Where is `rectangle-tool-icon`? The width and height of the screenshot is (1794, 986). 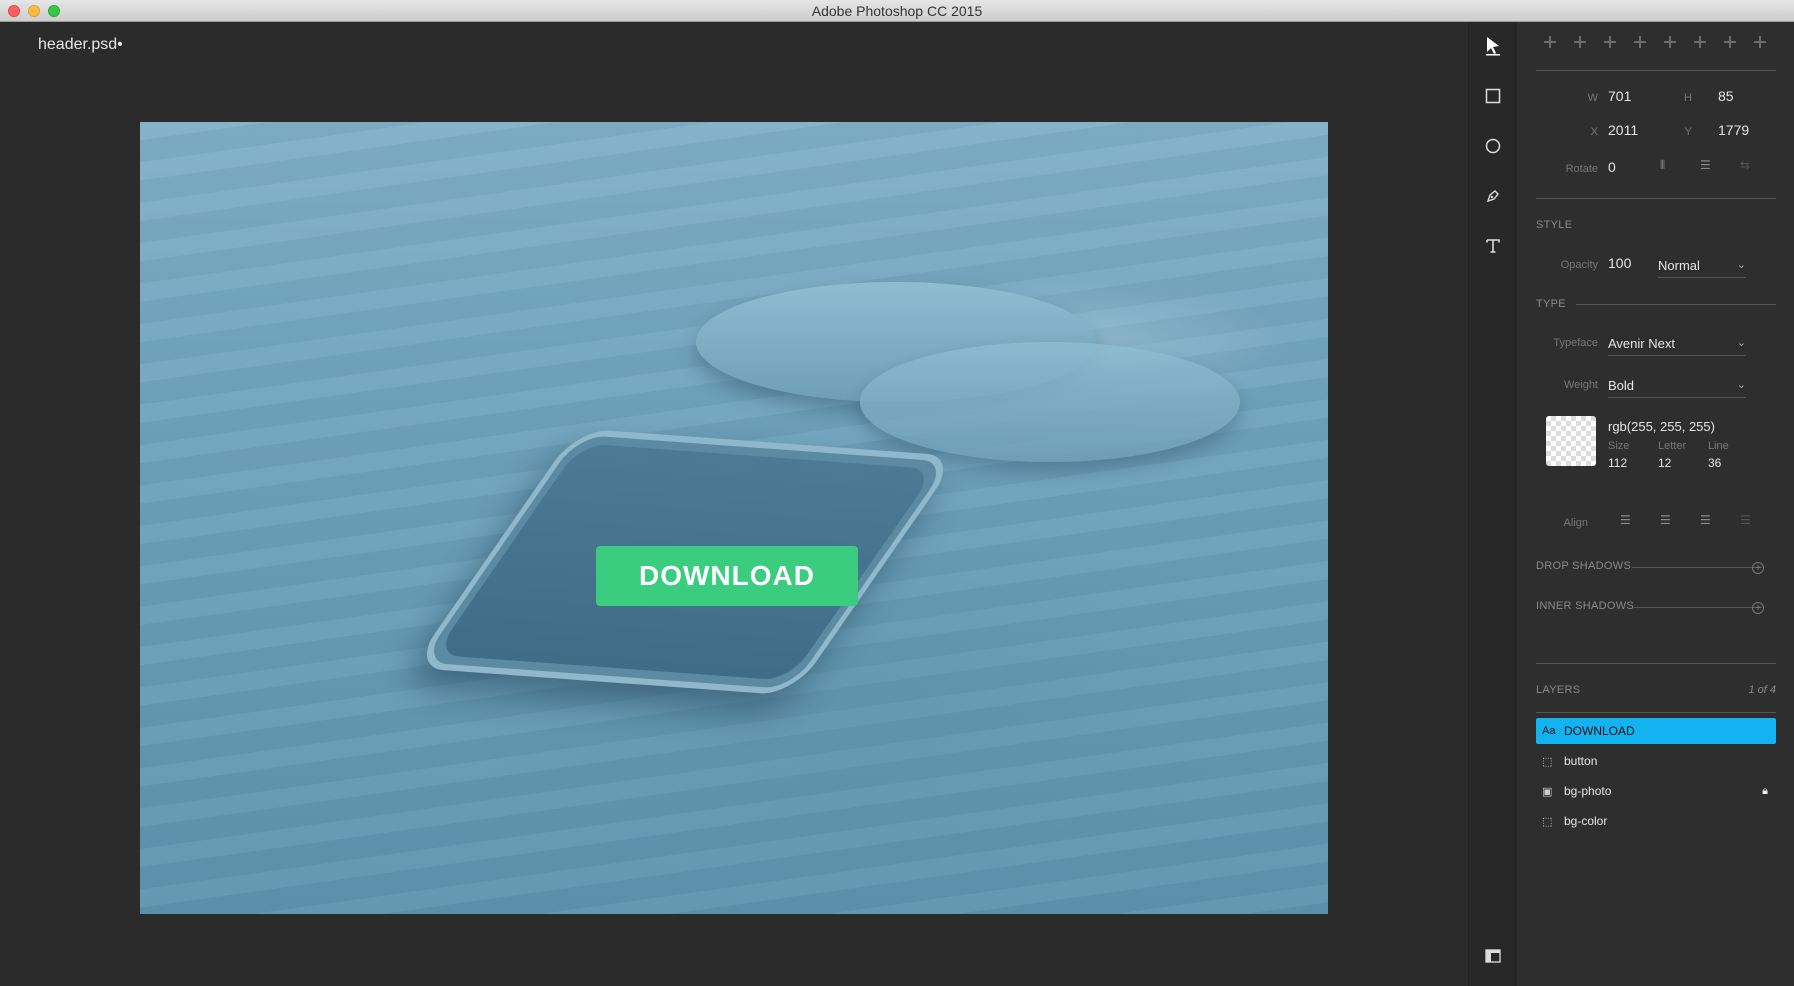 rectangle-tool-icon is located at coordinates (1493, 96).